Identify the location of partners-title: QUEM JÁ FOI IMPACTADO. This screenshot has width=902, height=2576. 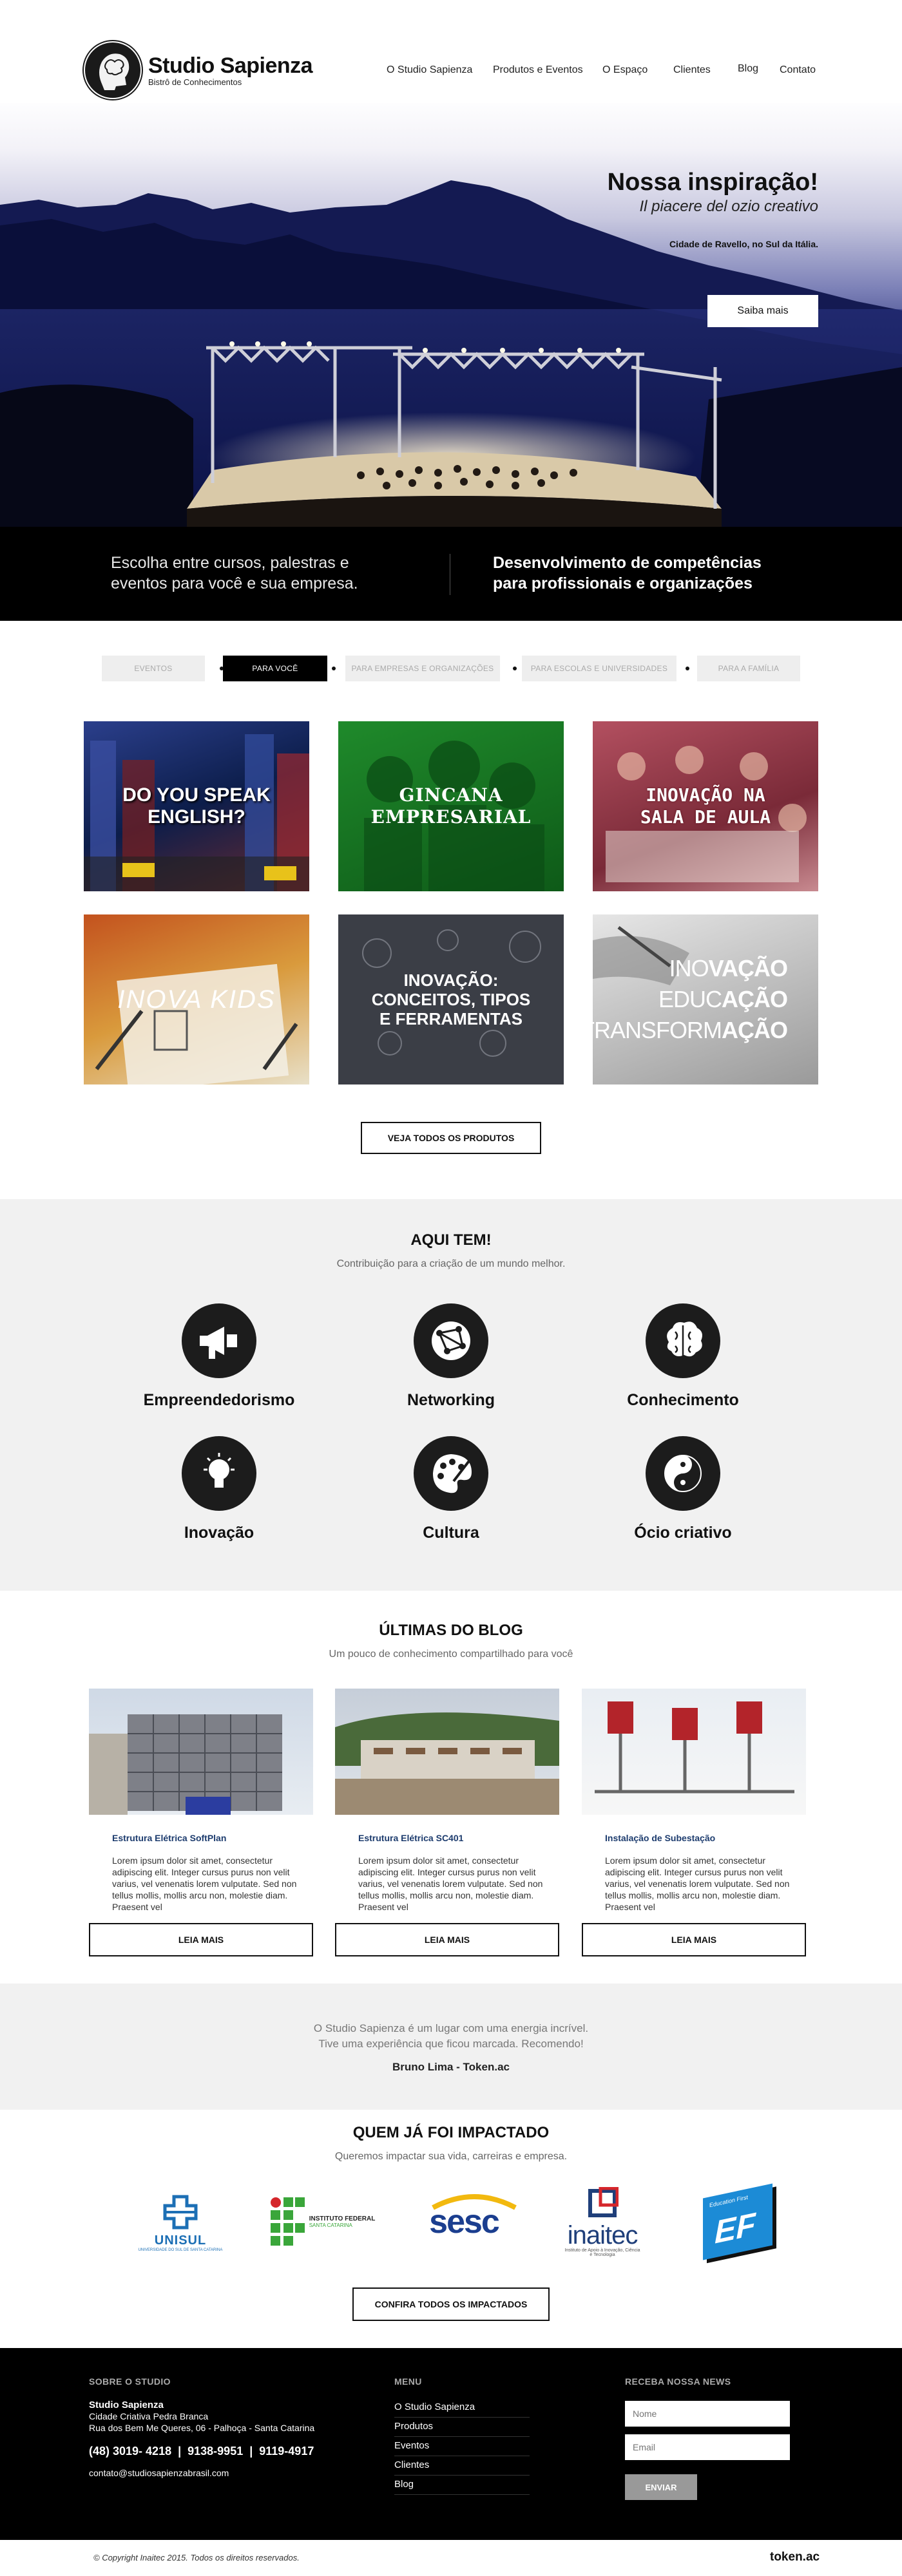
(451, 2132).